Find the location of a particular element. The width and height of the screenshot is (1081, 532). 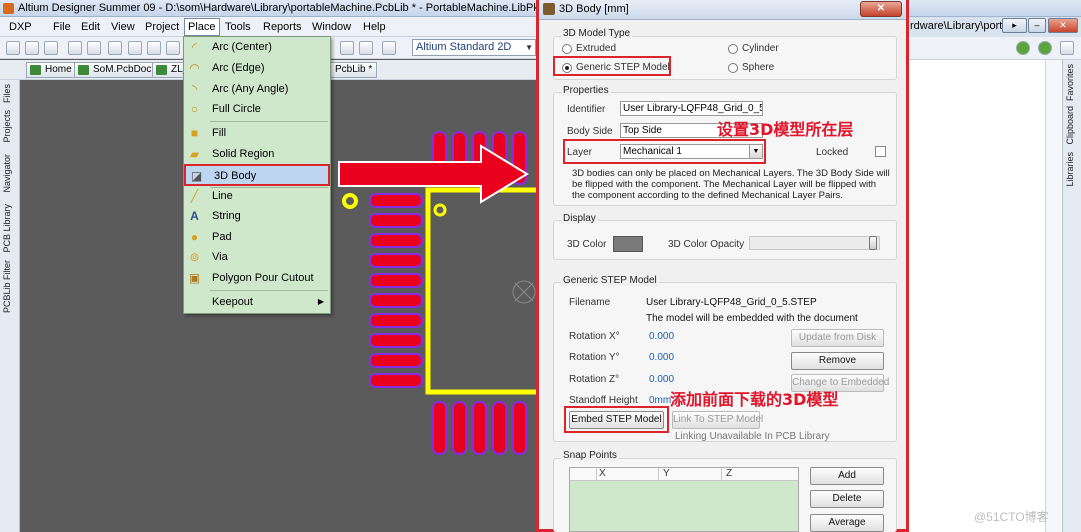

menu-item-arc-center: ◜ Arc (Center) is located at coordinates (257, 47).